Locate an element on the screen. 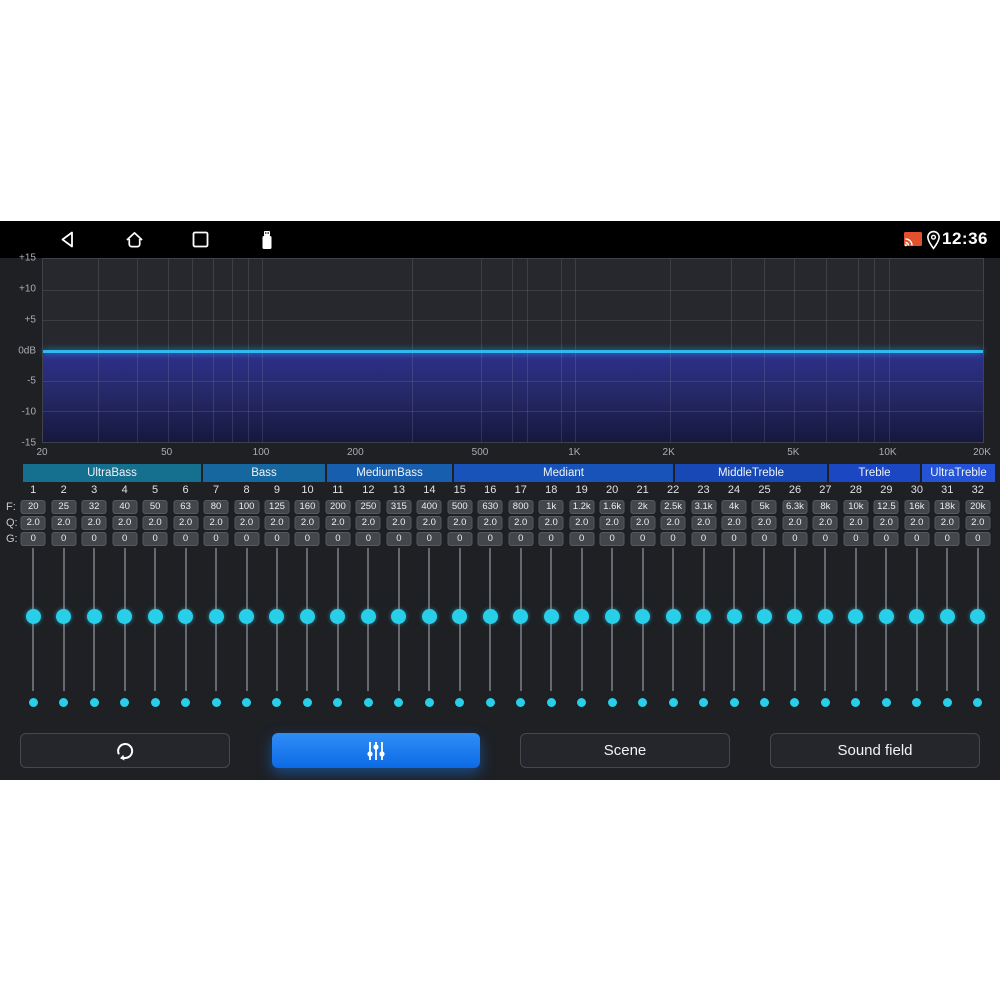 This screenshot has height=1000, width=1000. band-segment: MiddleTreble is located at coordinates (751, 473).